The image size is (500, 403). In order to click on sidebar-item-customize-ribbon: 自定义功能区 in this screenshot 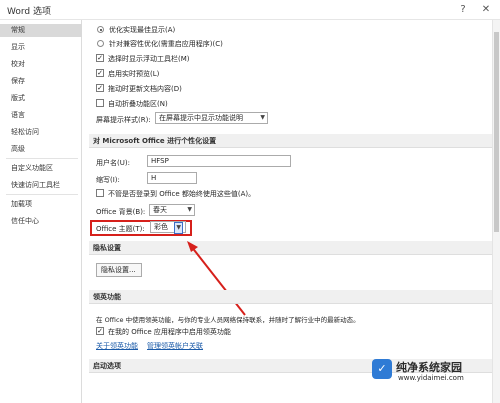, I will do `click(41, 168)`.